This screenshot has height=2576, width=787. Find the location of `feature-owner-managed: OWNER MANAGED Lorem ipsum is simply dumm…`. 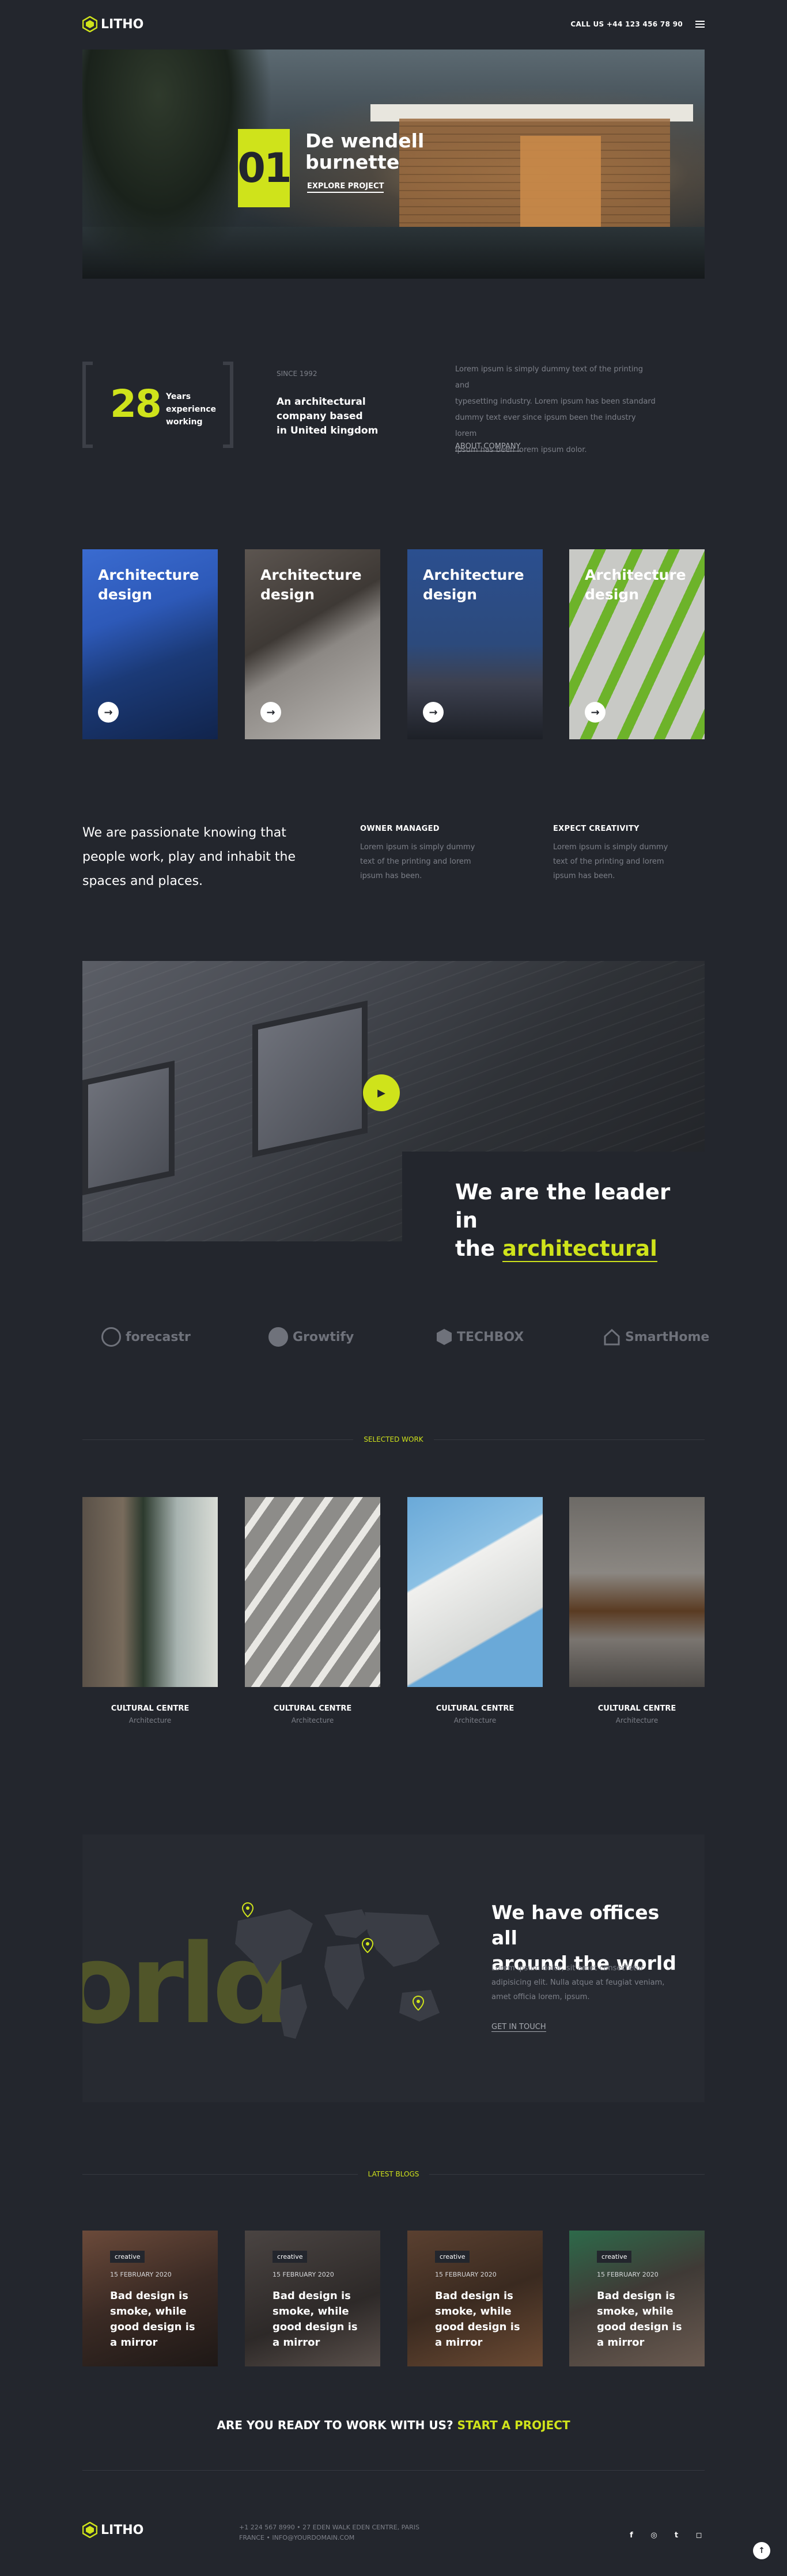

feature-owner-managed: OWNER MANAGED Lorem ipsum is simply dumm… is located at coordinates (423, 854).